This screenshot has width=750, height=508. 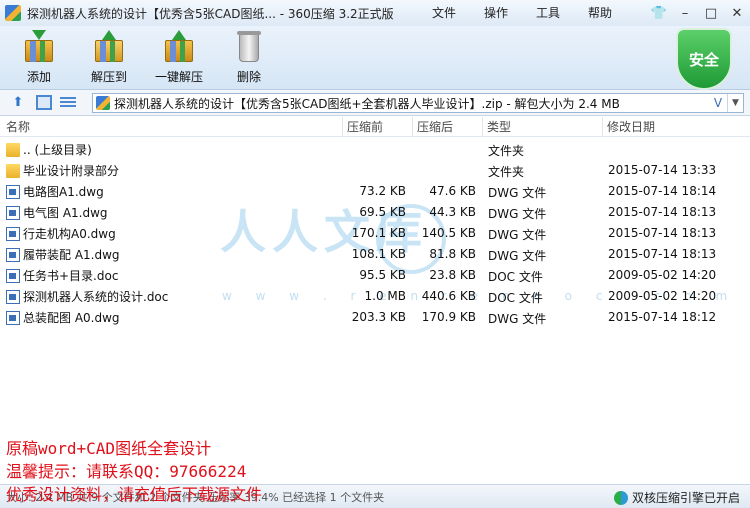 I want to click on file-list-header: 名称 压缩前 压缩后 类型 修改日期, so click(x=375, y=127).